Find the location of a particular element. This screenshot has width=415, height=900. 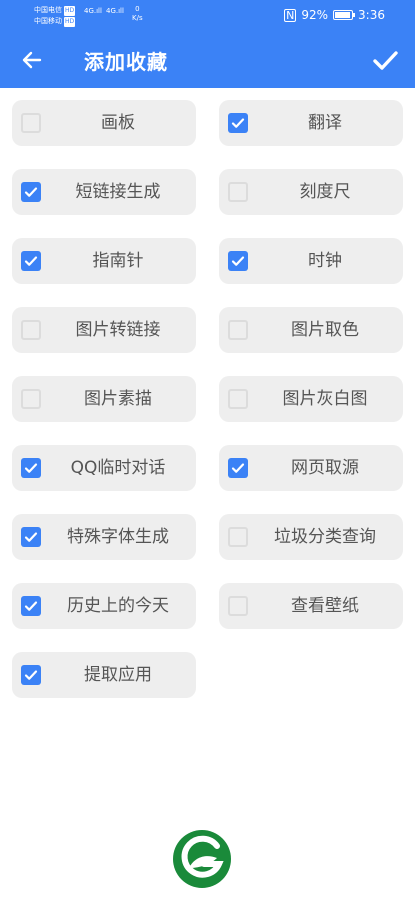

back-arrow-icon is located at coordinates (32, 60).